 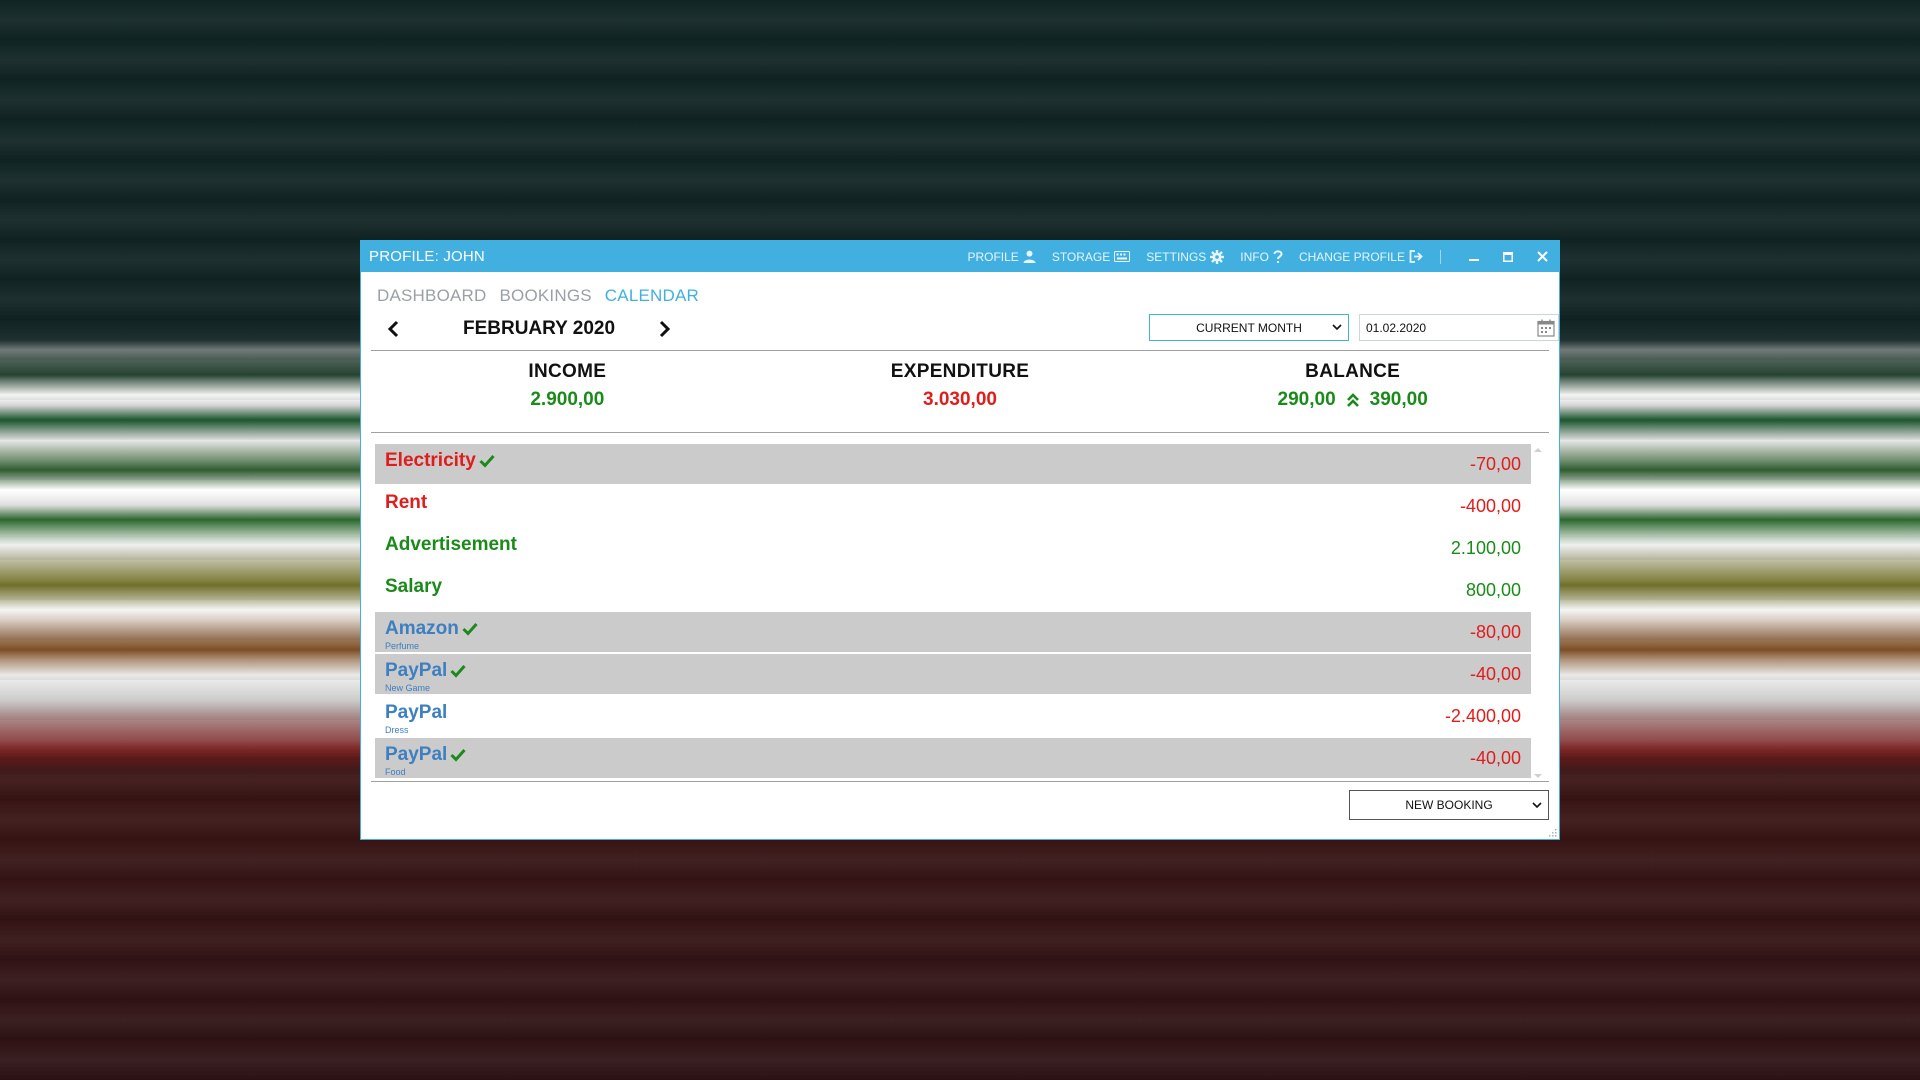 What do you see at coordinates (953, 506) in the screenshot?
I see `booking-row: Rent -400,00` at bounding box center [953, 506].